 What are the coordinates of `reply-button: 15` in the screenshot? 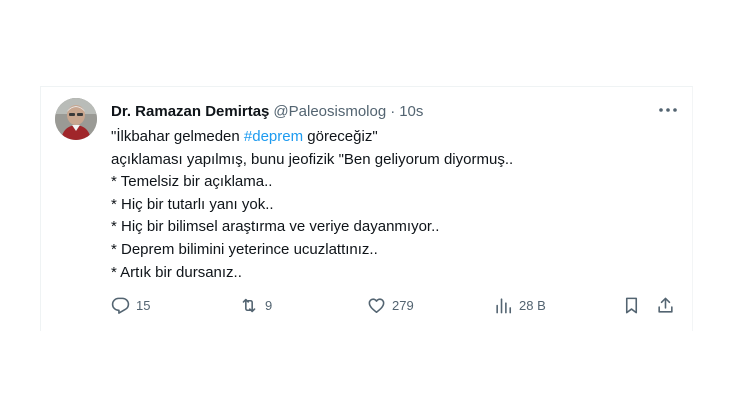 It's located at (130, 305).